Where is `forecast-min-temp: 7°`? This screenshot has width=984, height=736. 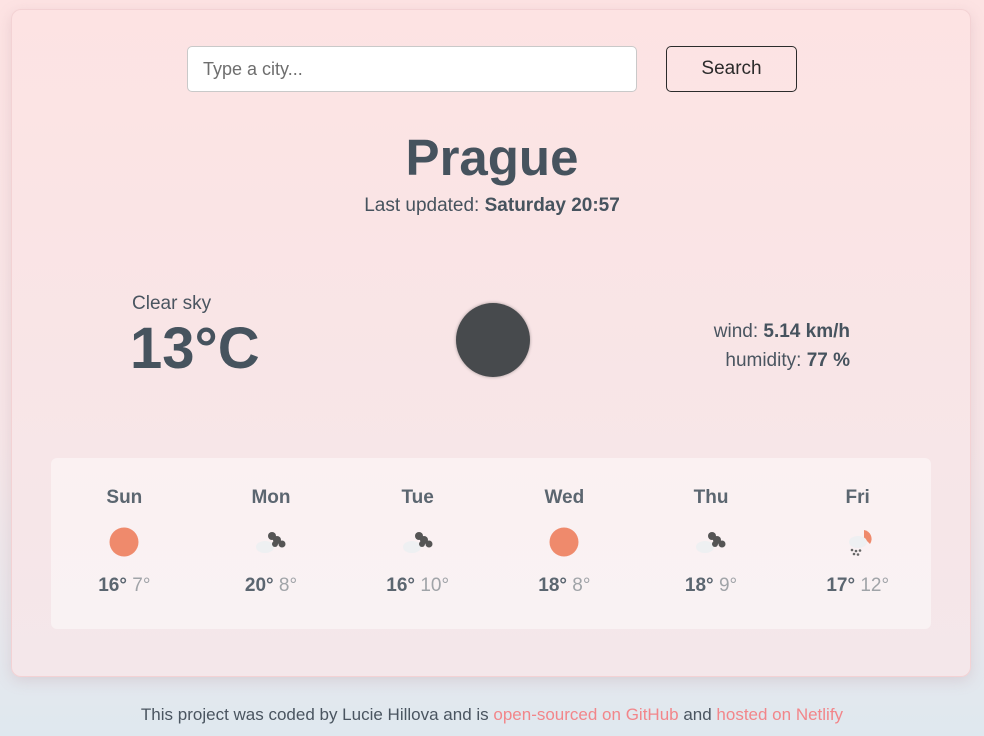
forecast-min-temp: 7° is located at coordinates (141, 585).